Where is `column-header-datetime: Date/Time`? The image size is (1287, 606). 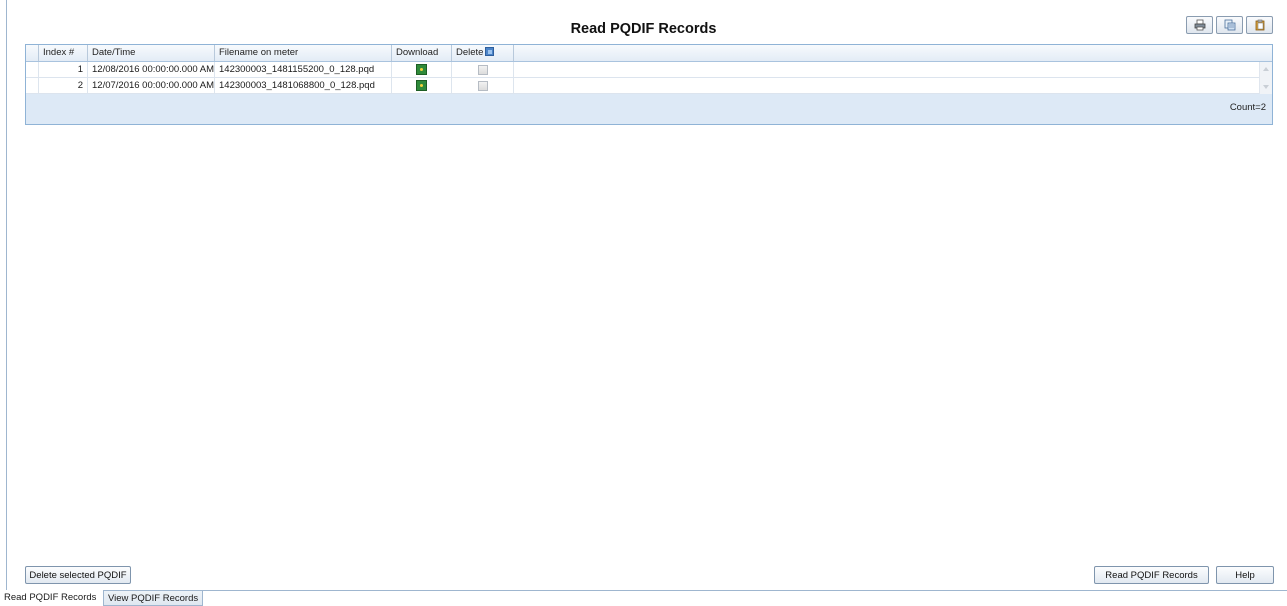
column-header-datetime: Date/Time is located at coordinates (151, 53).